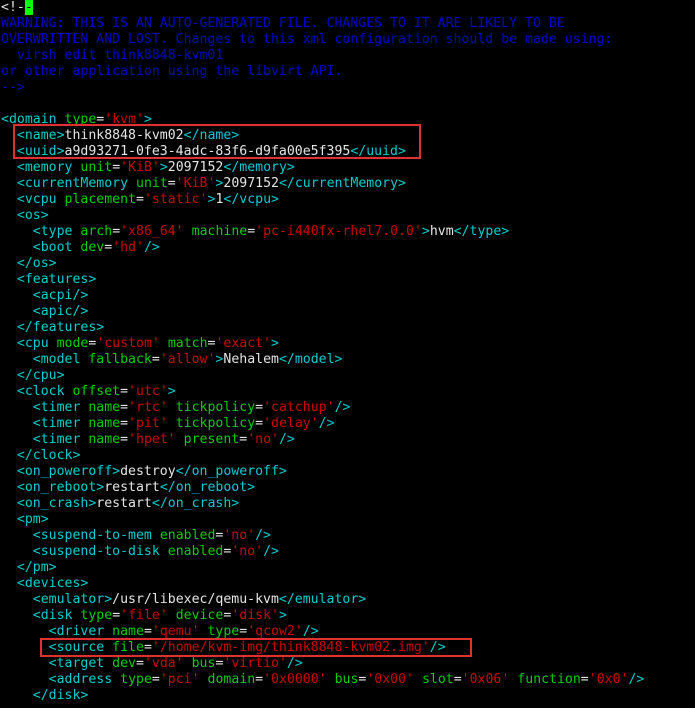 The image size is (695, 708). What do you see at coordinates (347, 8) in the screenshot?
I see `code-line: <!--` at bounding box center [347, 8].